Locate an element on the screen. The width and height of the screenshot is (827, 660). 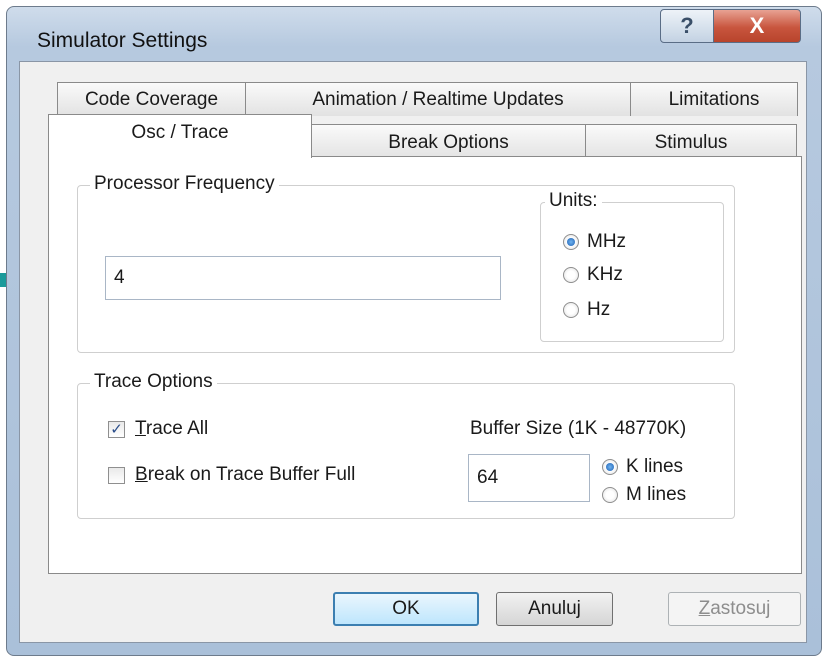
tab-label: Code Coverage is located at coordinates (151, 99).